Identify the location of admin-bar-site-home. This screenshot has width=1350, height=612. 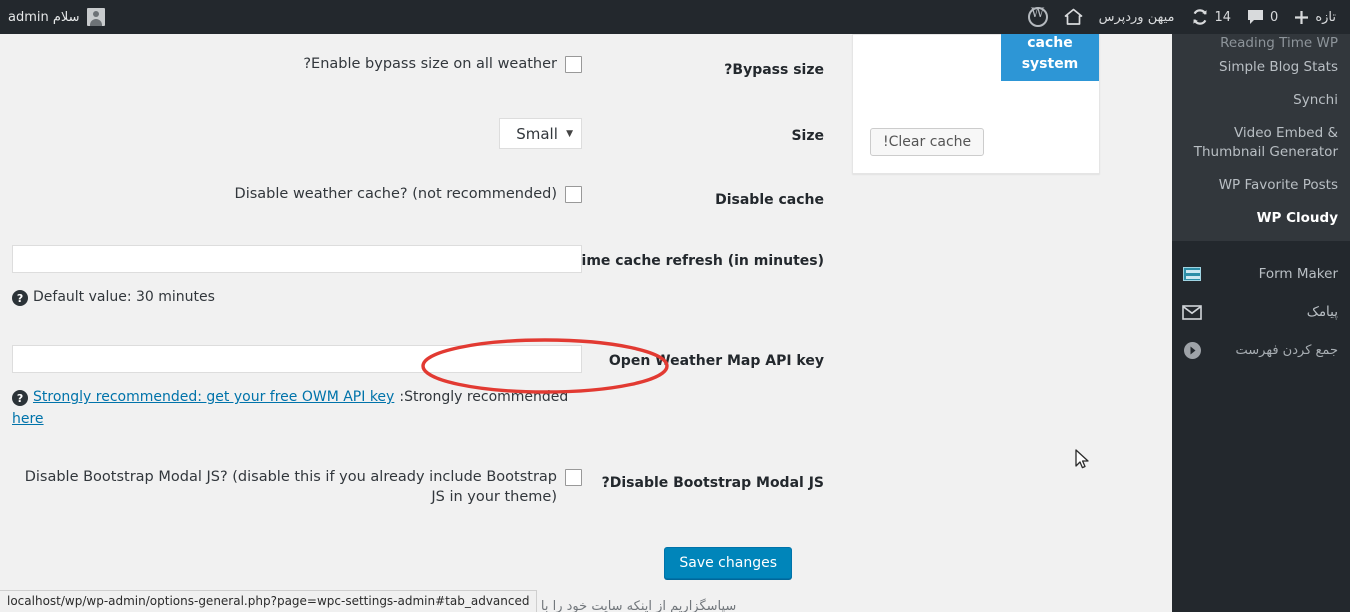
(1073, 17).